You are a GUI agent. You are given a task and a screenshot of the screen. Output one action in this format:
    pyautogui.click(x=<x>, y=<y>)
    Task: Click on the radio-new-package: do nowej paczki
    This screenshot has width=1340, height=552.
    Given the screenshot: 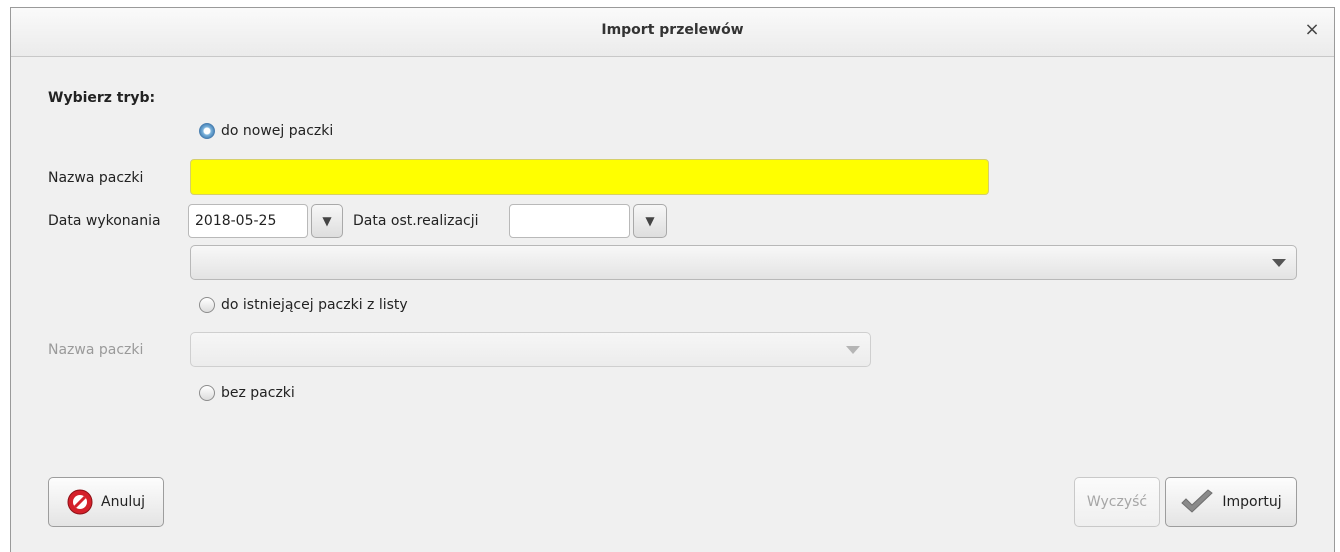 What is the action you would take?
    pyautogui.click(x=266, y=131)
    